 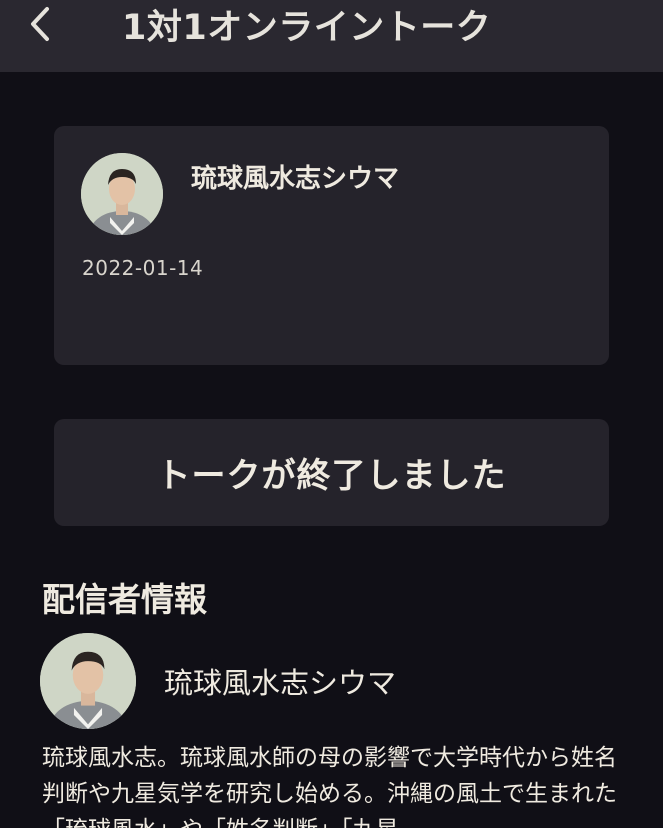 I want to click on page-title: 1対1オンライントーク, so click(x=307, y=27).